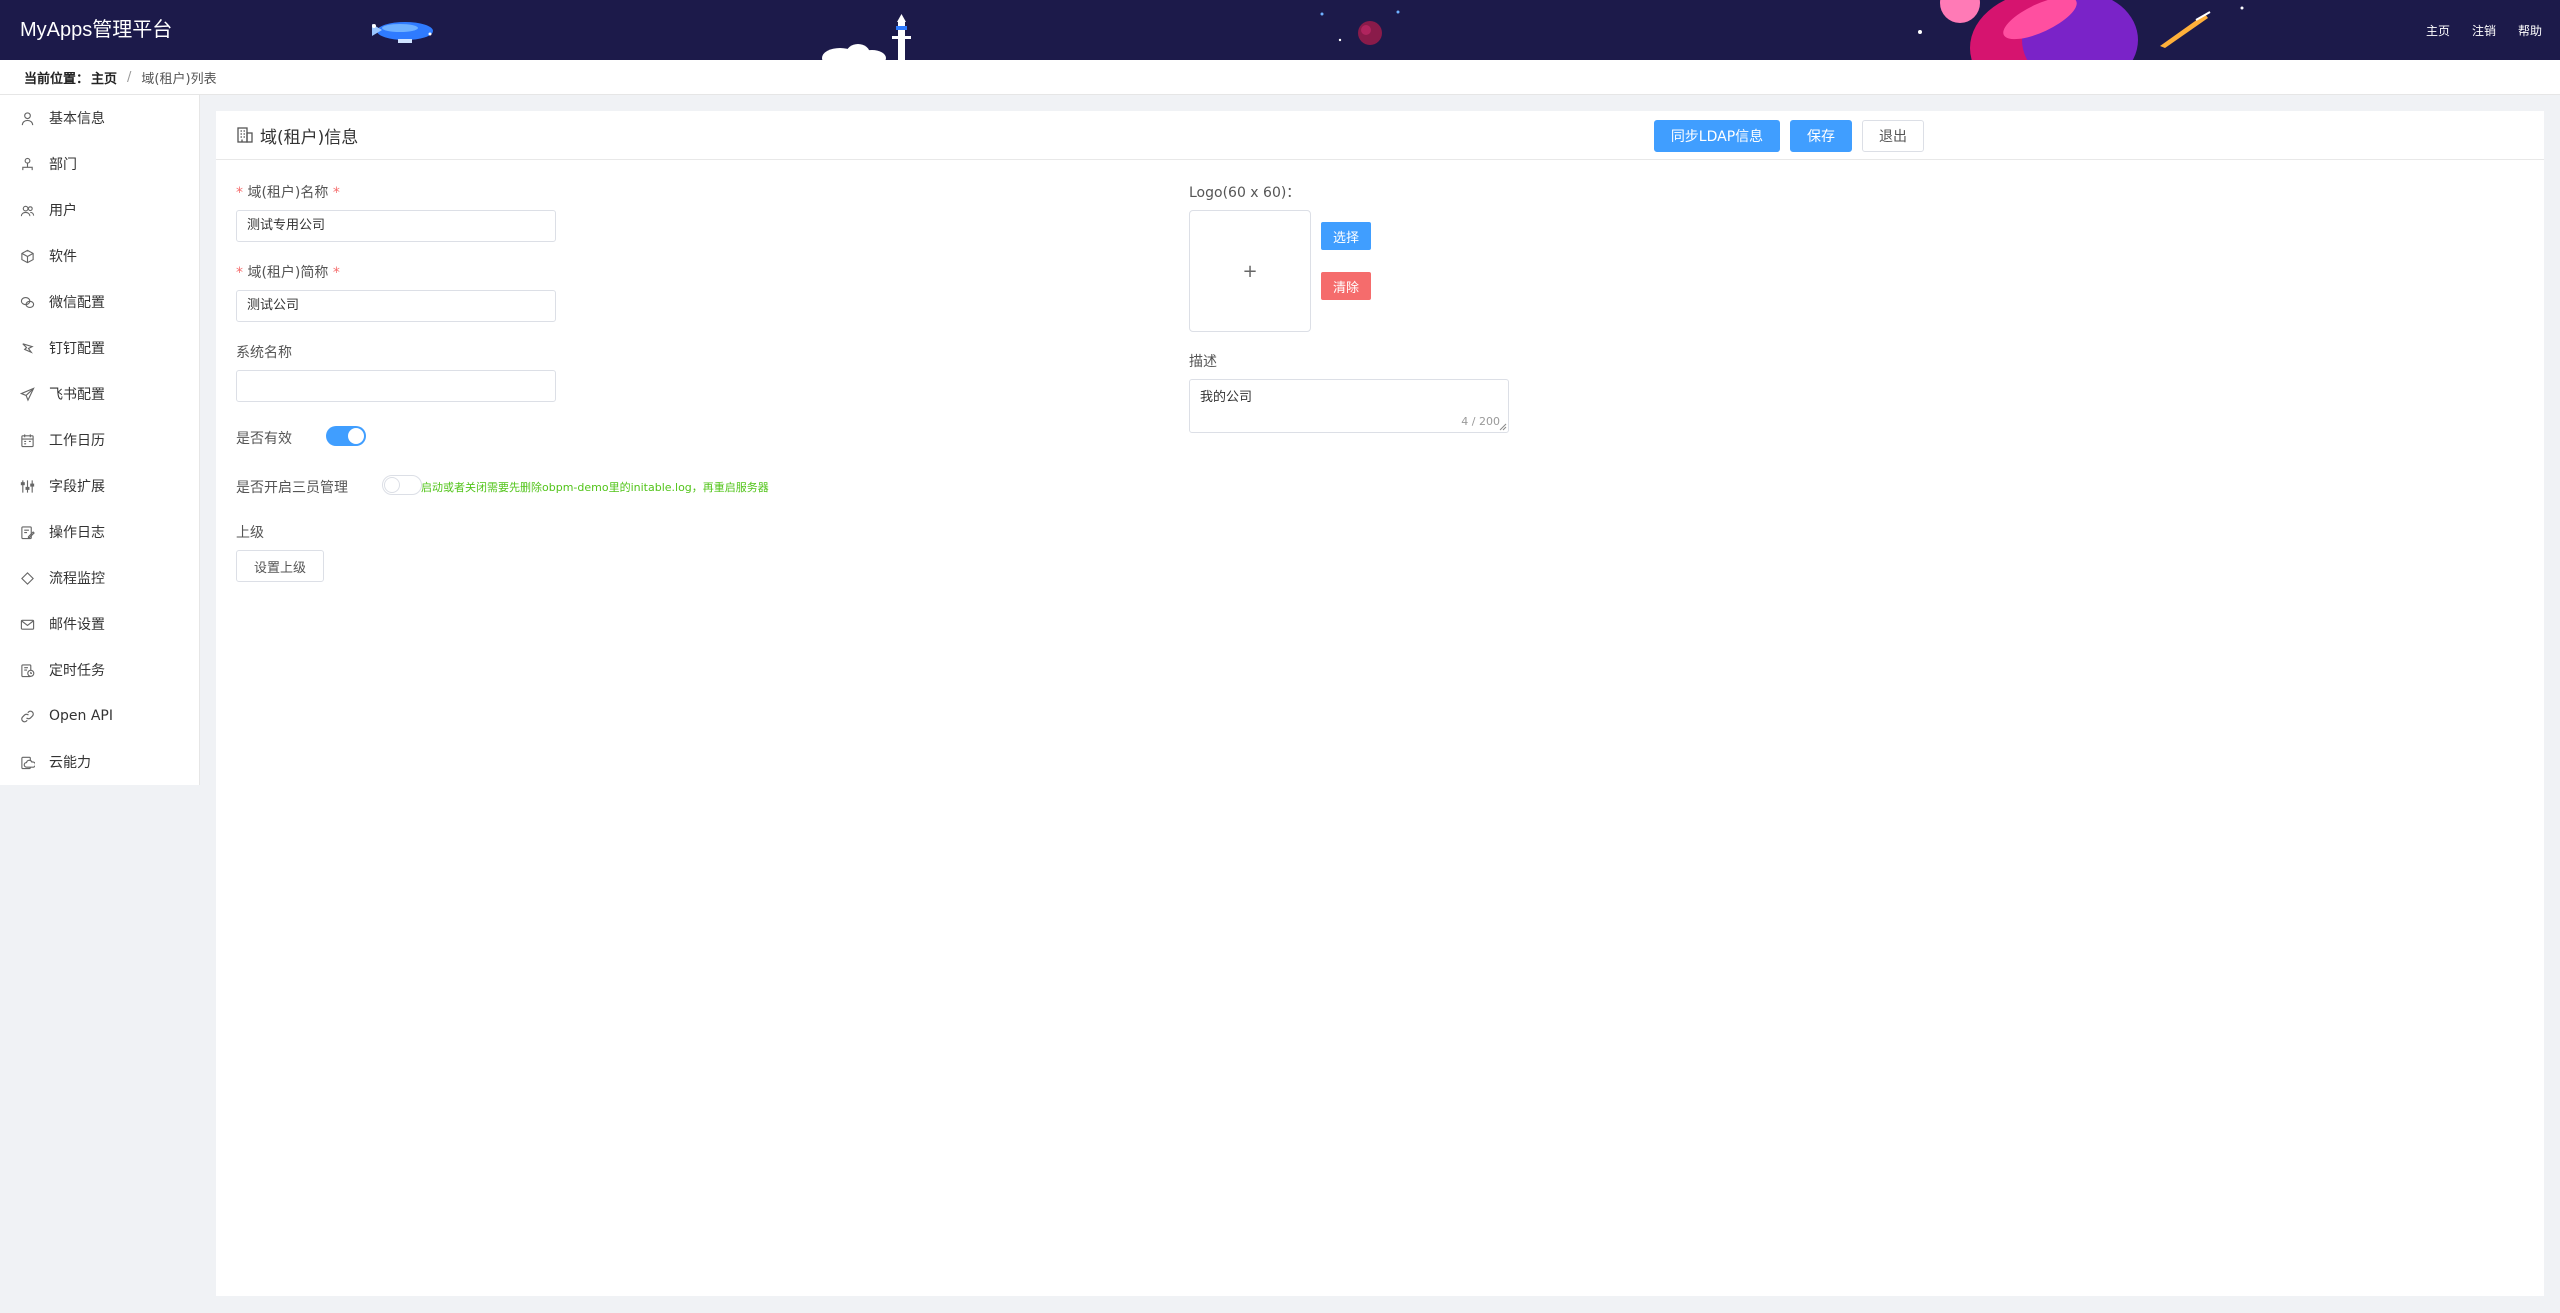  What do you see at coordinates (27, 394) in the screenshot?
I see `paper-plane-icon` at bounding box center [27, 394].